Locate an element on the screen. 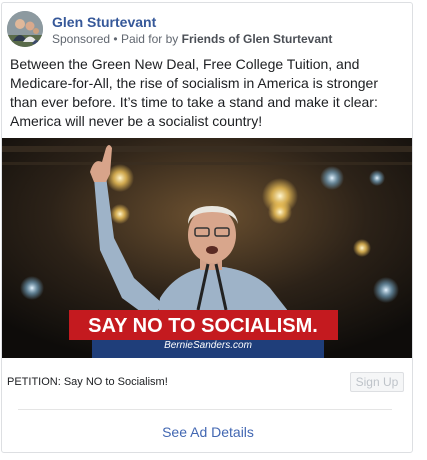 This screenshot has width=427, height=460. avatar-photo is located at coordinates (25, 29).